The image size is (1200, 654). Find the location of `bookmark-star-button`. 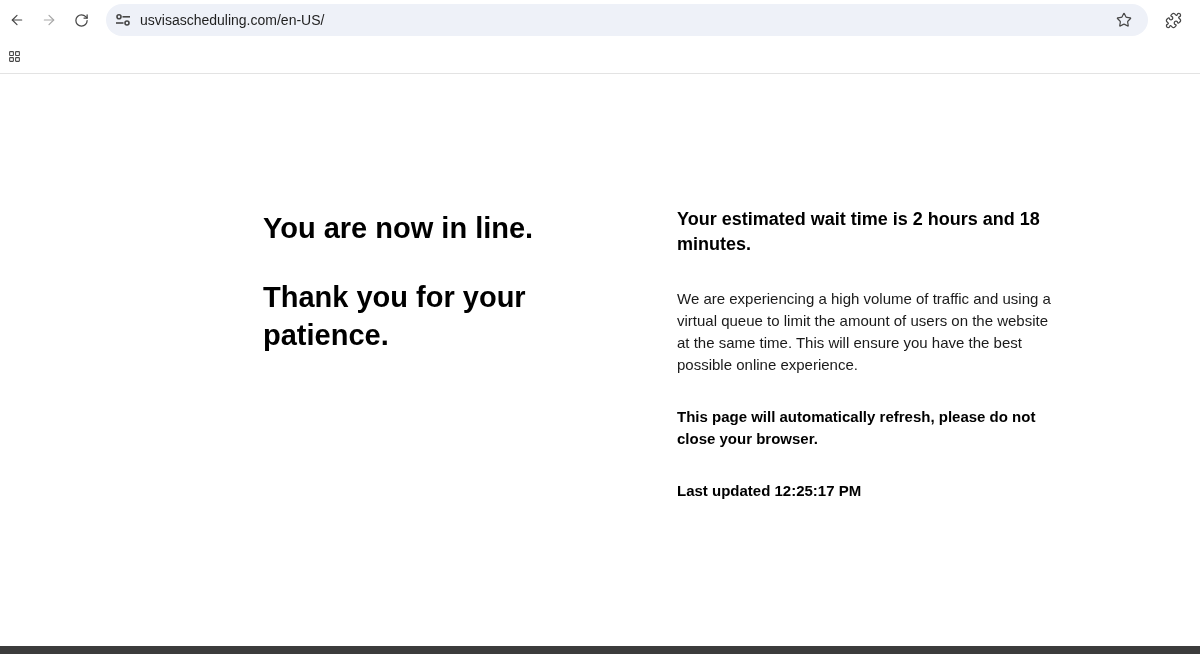

bookmark-star-button is located at coordinates (1124, 20).